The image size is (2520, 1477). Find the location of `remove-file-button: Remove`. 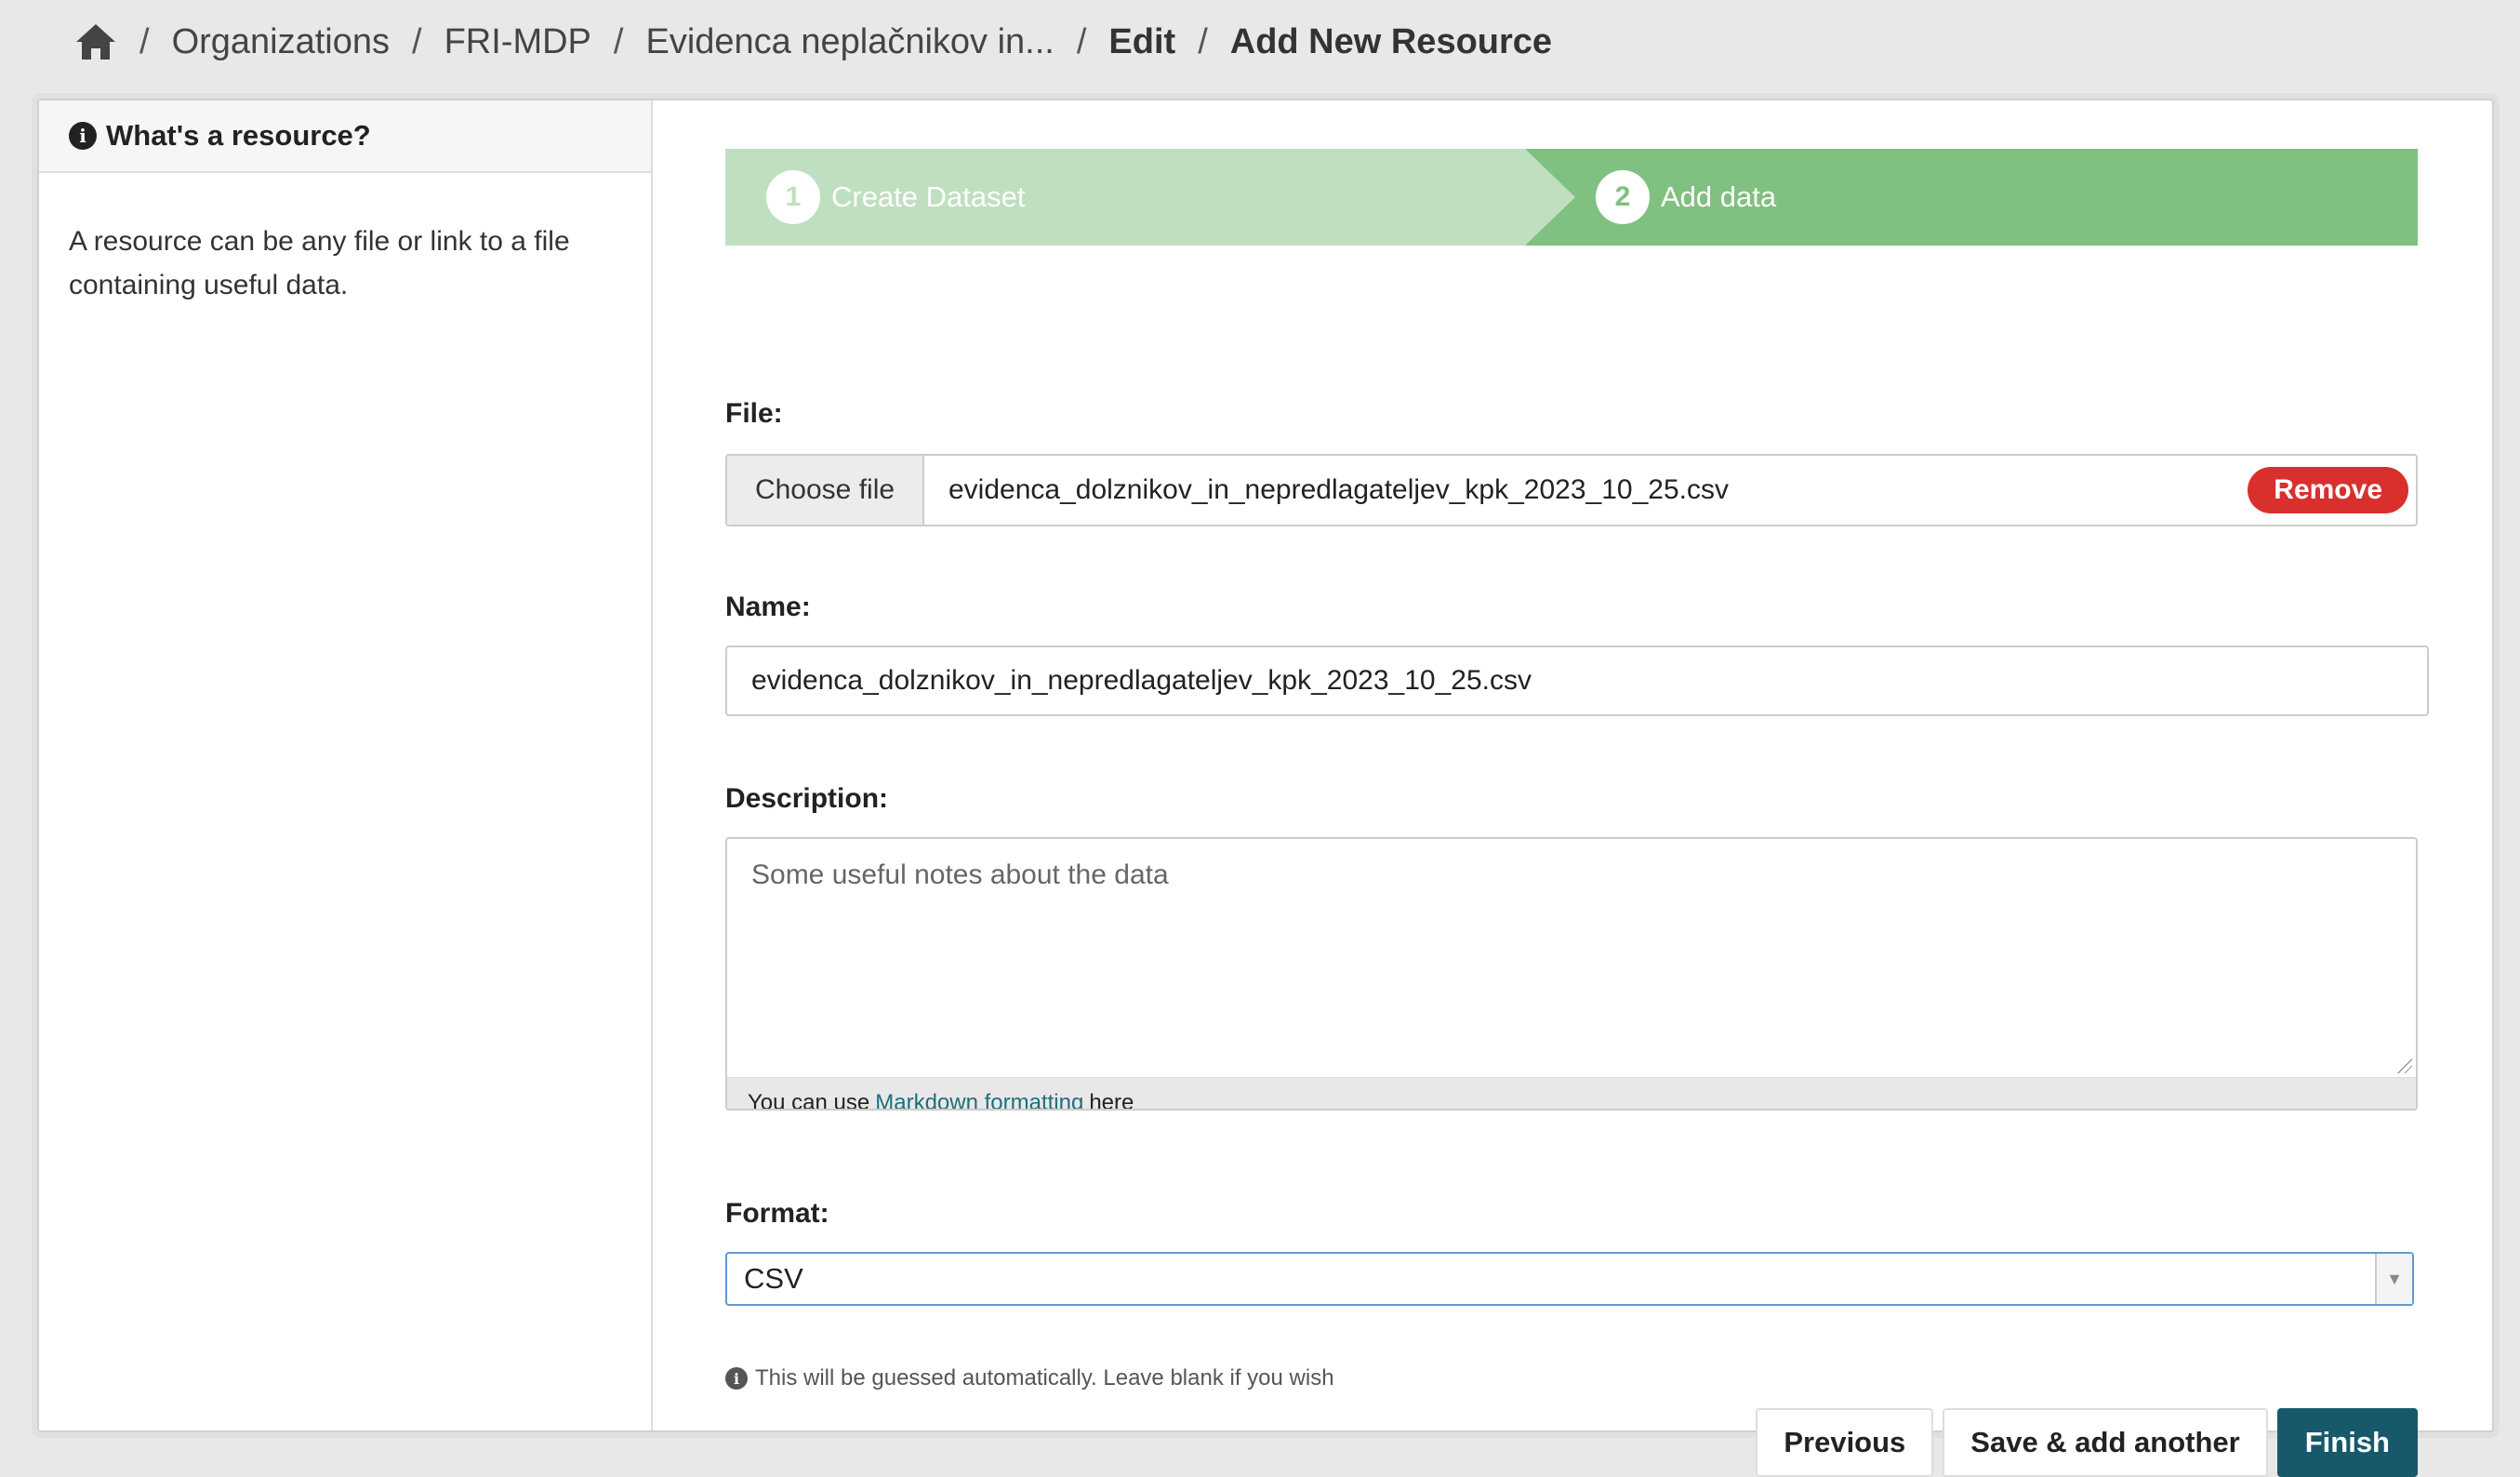

remove-file-button: Remove is located at coordinates (2328, 490).